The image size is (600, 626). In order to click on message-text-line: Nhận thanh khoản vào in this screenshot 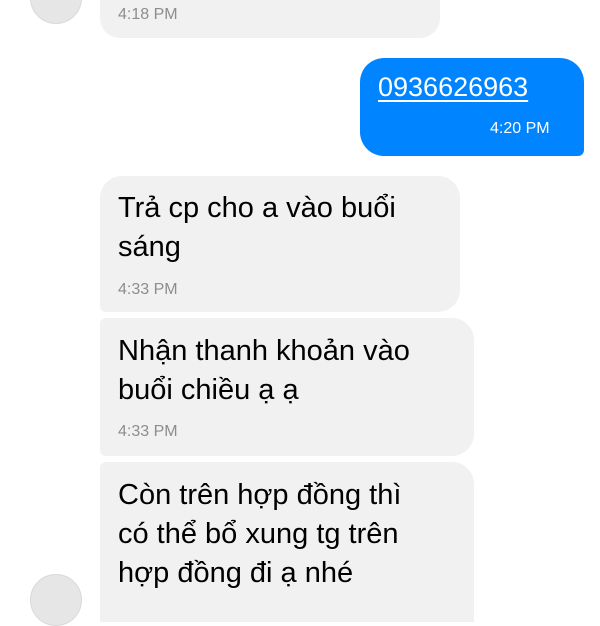, I will do `click(264, 351)`.